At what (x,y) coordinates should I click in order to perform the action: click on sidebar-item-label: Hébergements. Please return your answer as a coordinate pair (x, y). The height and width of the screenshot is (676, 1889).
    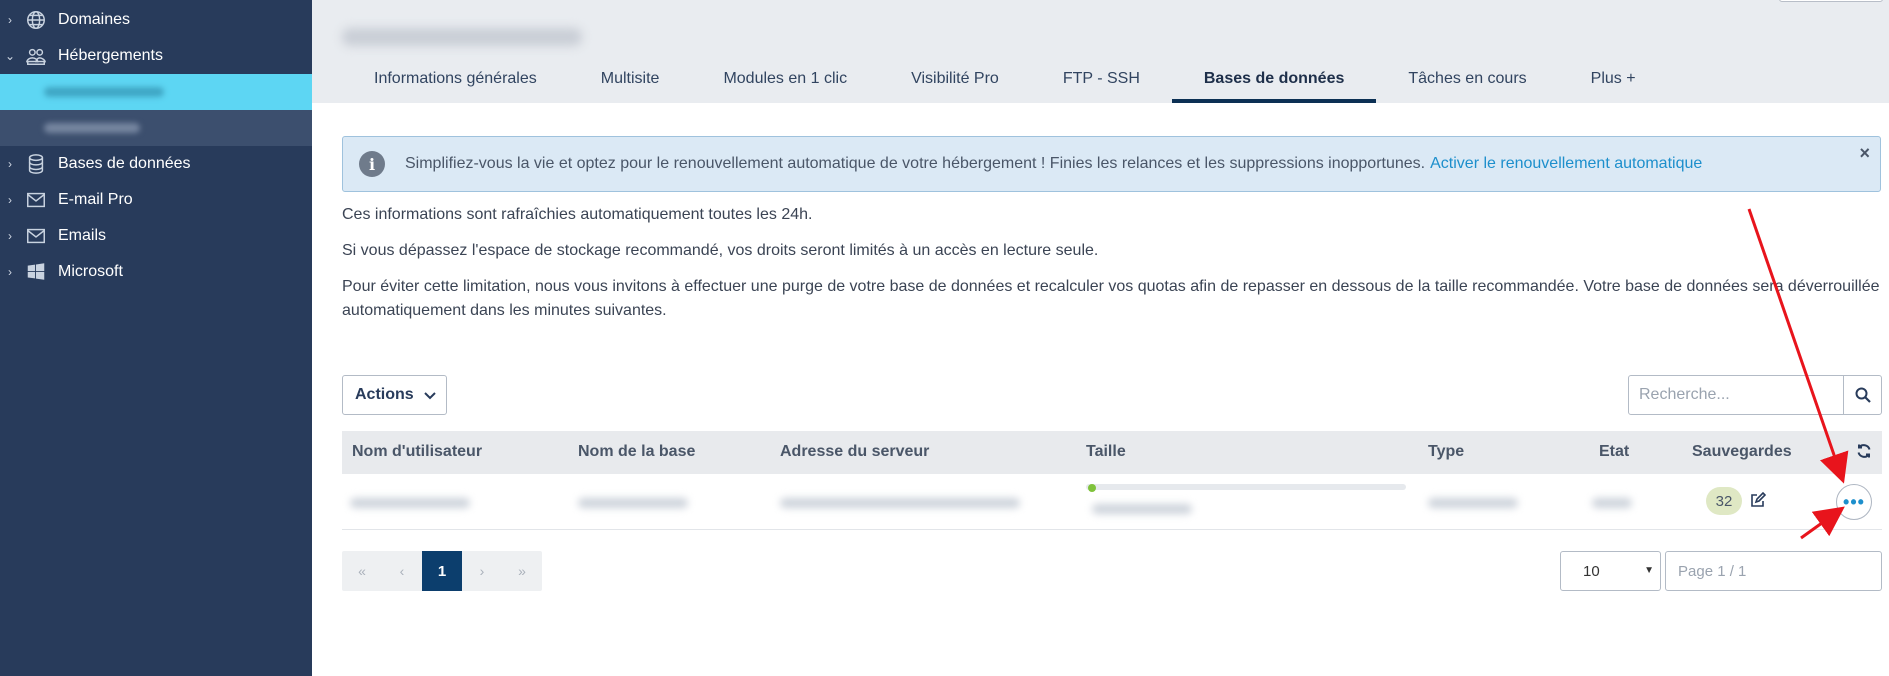
    Looking at the image, I should click on (110, 55).